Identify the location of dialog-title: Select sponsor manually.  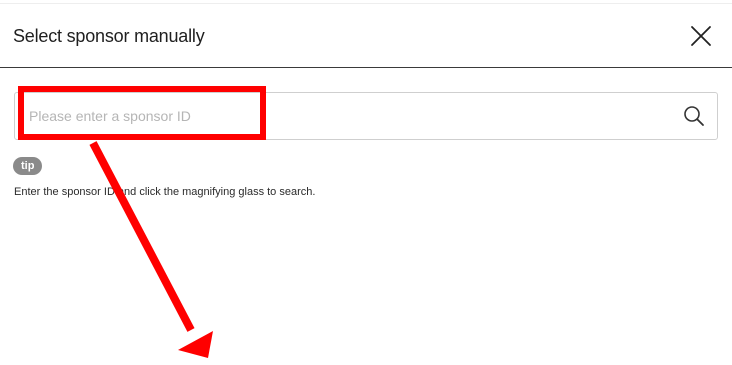
(109, 36).